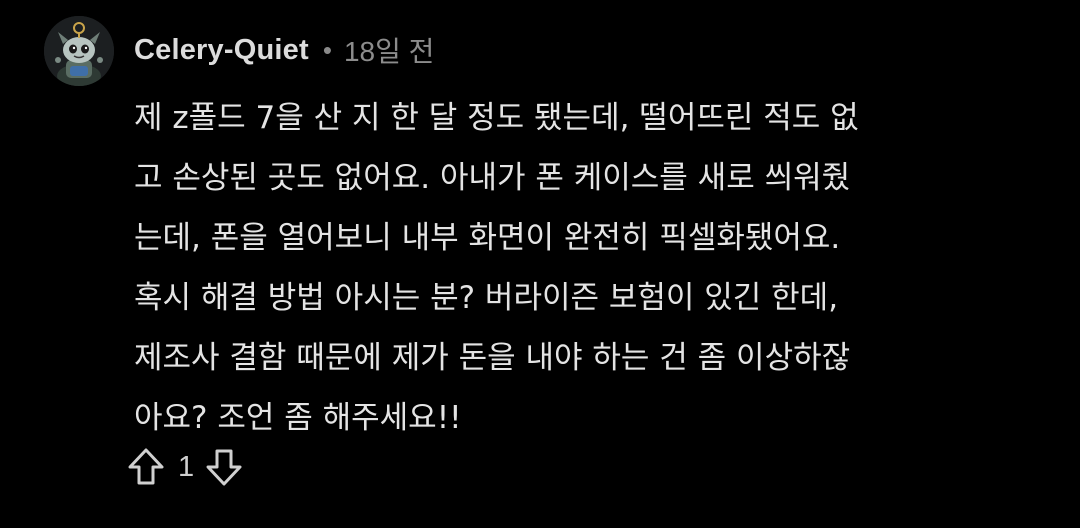  What do you see at coordinates (298, 418) in the screenshot?
I see `comment-line: 아요? 조언 좀 해주세요!!` at bounding box center [298, 418].